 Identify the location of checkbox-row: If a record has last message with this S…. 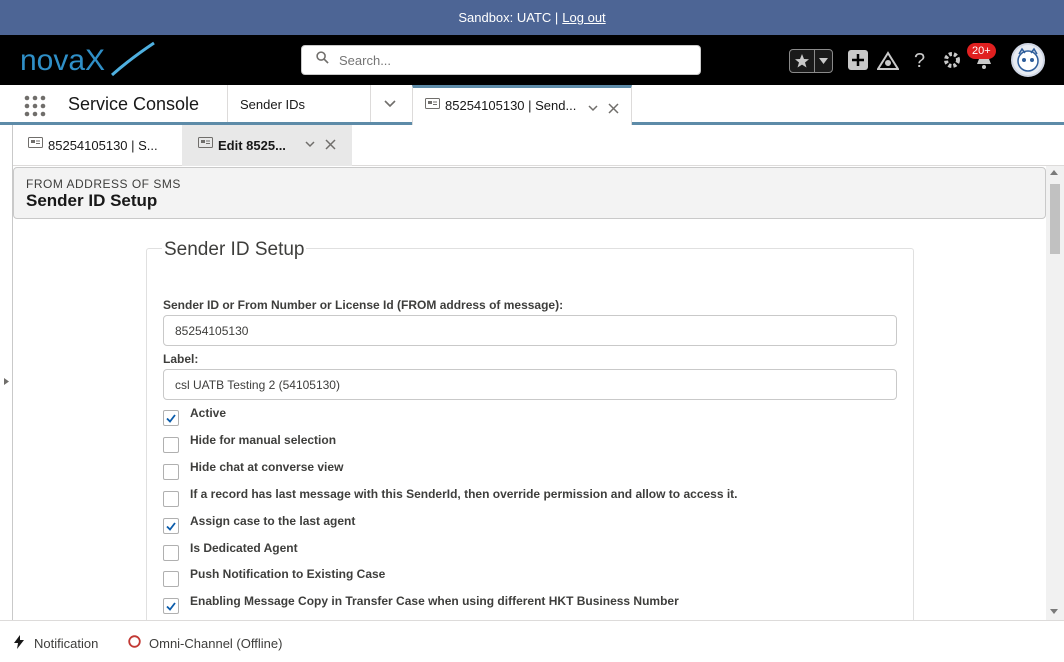
(450, 497).